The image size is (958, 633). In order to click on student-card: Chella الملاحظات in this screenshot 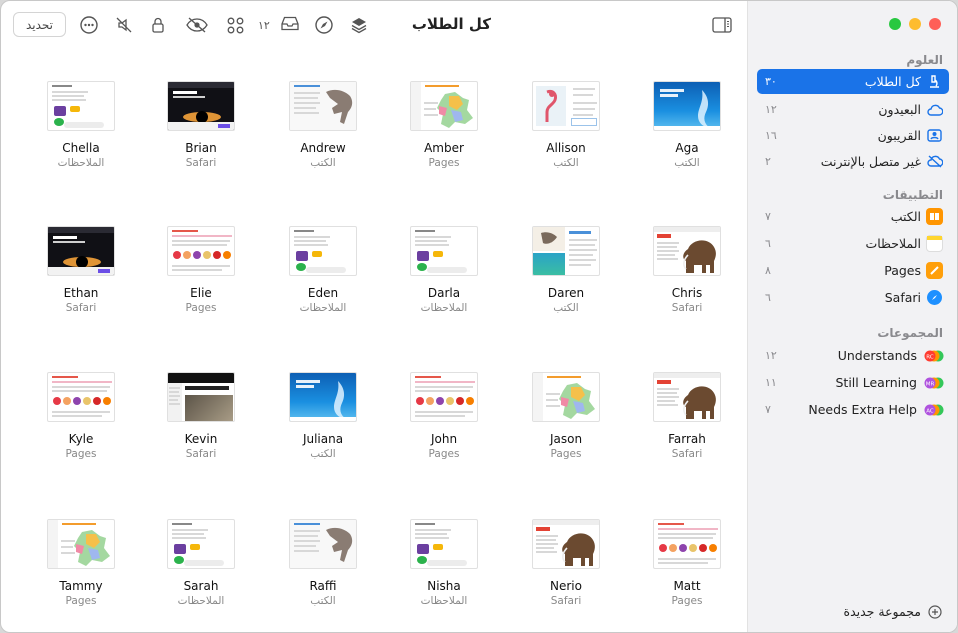, I will do `click(81, 128)`.